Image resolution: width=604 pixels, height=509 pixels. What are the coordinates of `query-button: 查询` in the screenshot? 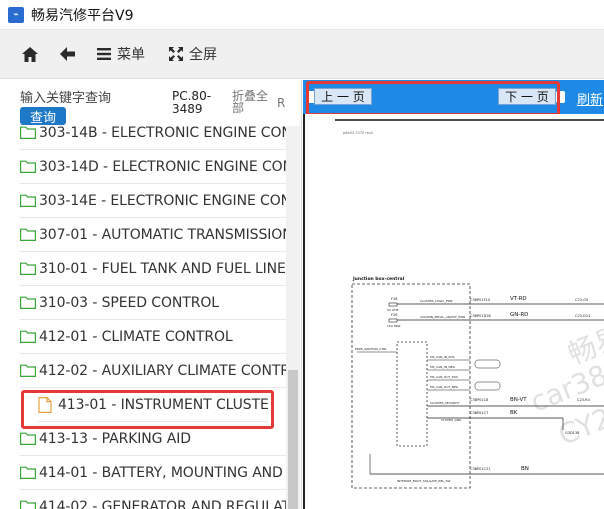 It's located at (43, 116).